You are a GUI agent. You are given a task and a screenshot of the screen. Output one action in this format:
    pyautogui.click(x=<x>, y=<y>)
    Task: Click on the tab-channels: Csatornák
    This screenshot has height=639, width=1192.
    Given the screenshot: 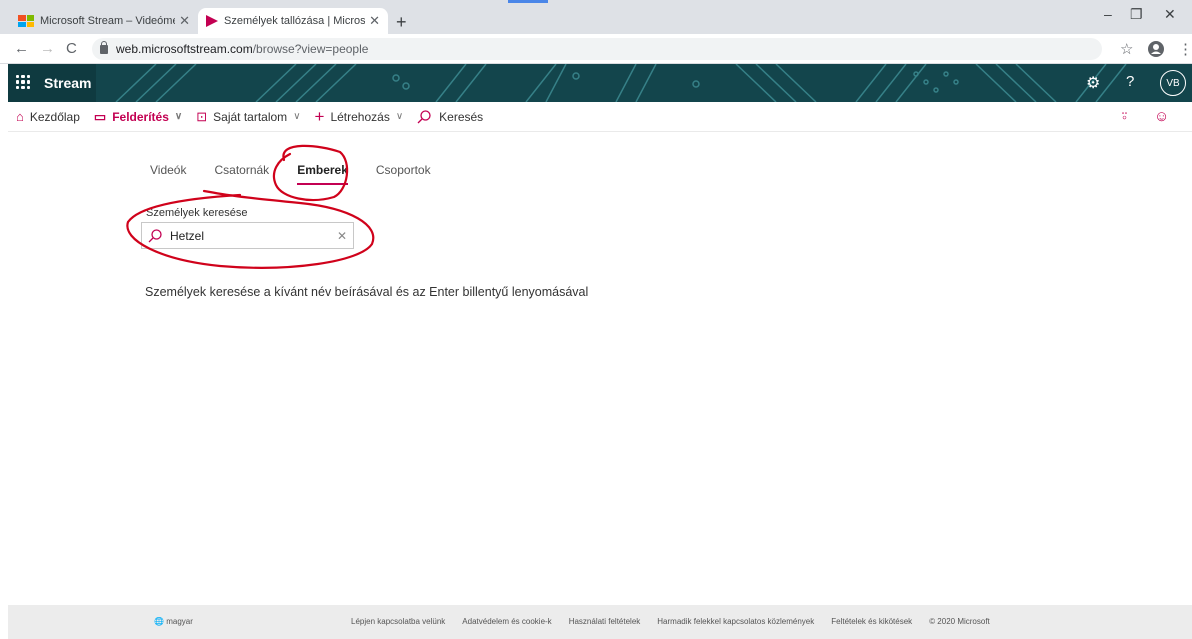 What is the action you would take?
    pyautogui.click(x=241, y=174)
    